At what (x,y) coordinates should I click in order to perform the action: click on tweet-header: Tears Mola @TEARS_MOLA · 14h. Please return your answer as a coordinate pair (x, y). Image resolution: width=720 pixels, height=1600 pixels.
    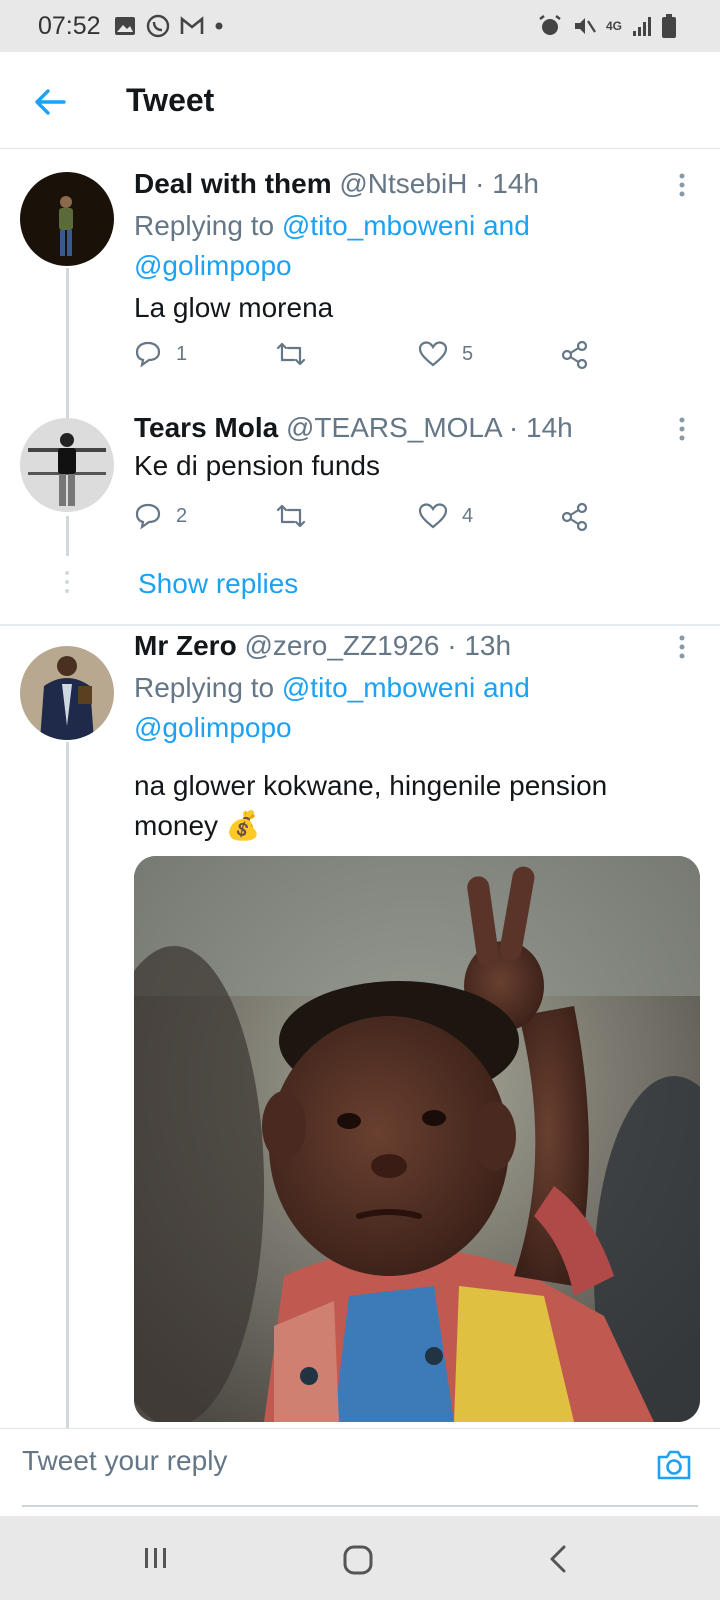
    Looking at the image, I should click on (353, 428).